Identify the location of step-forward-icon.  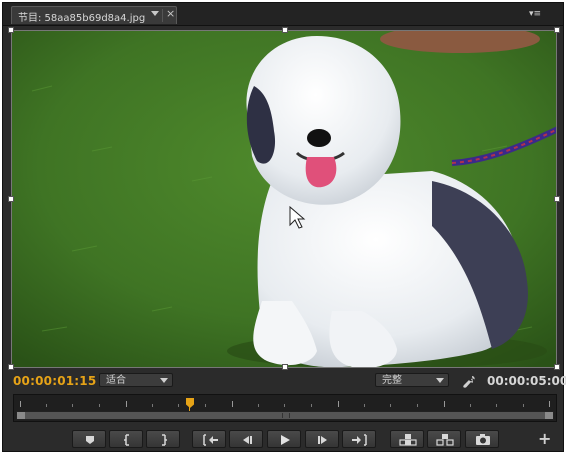
(322, 440).